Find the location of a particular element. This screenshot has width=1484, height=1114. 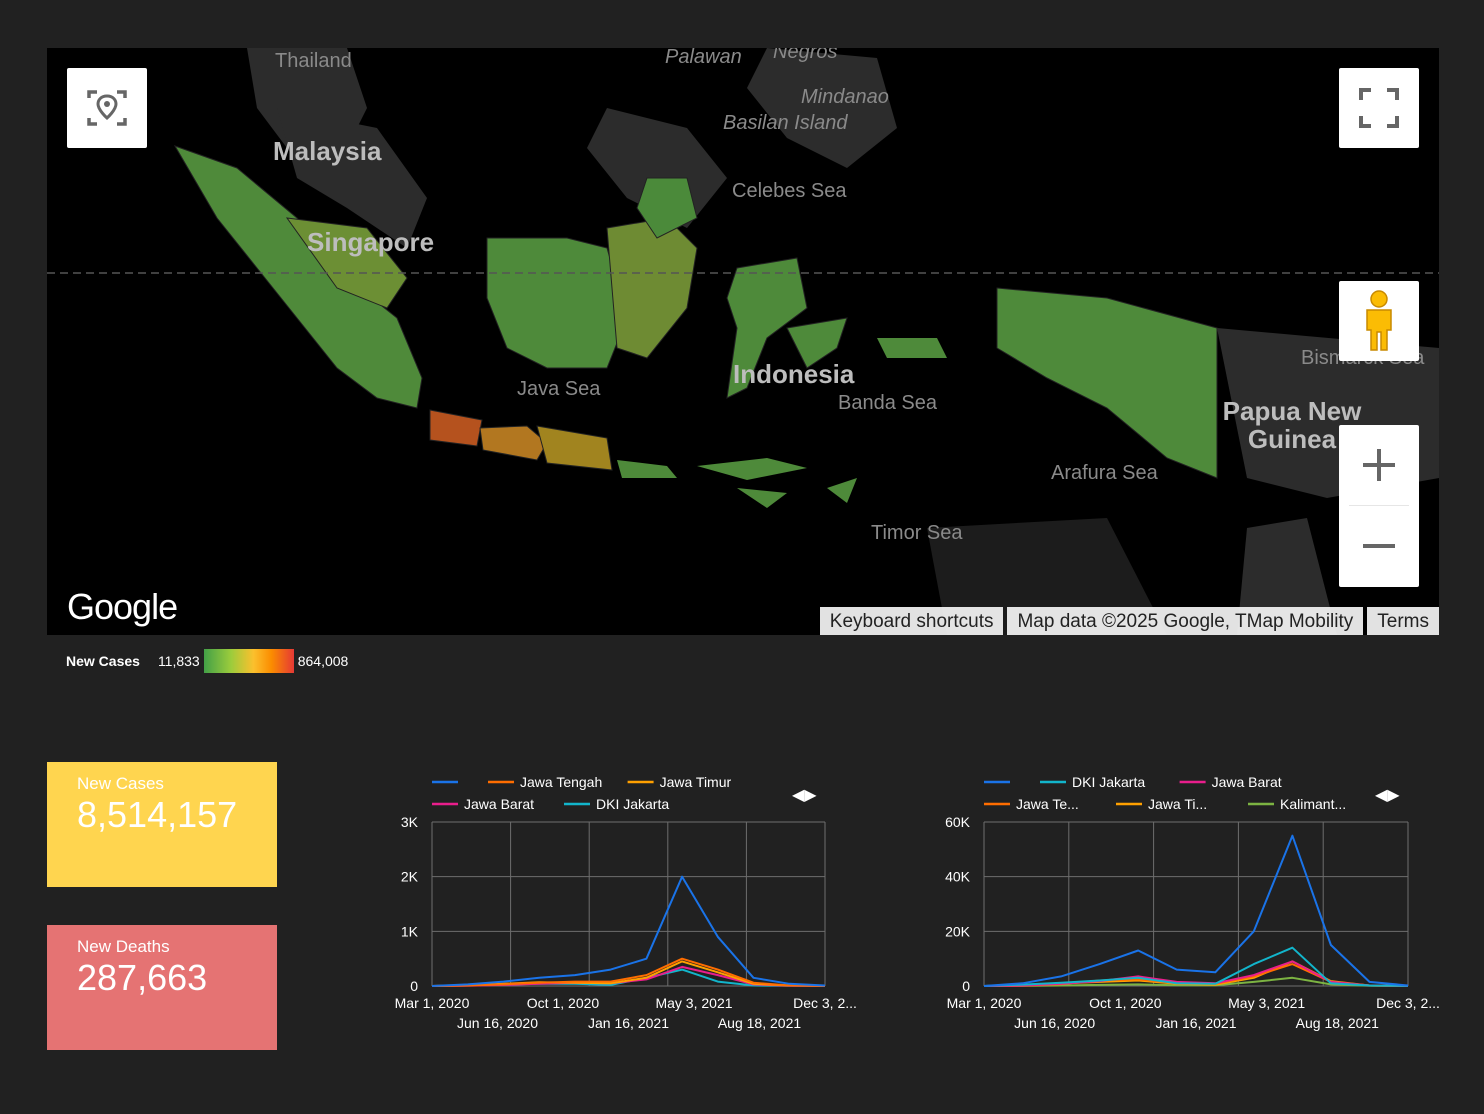

fullscreen-icon is located at coordinates (1379, 108).